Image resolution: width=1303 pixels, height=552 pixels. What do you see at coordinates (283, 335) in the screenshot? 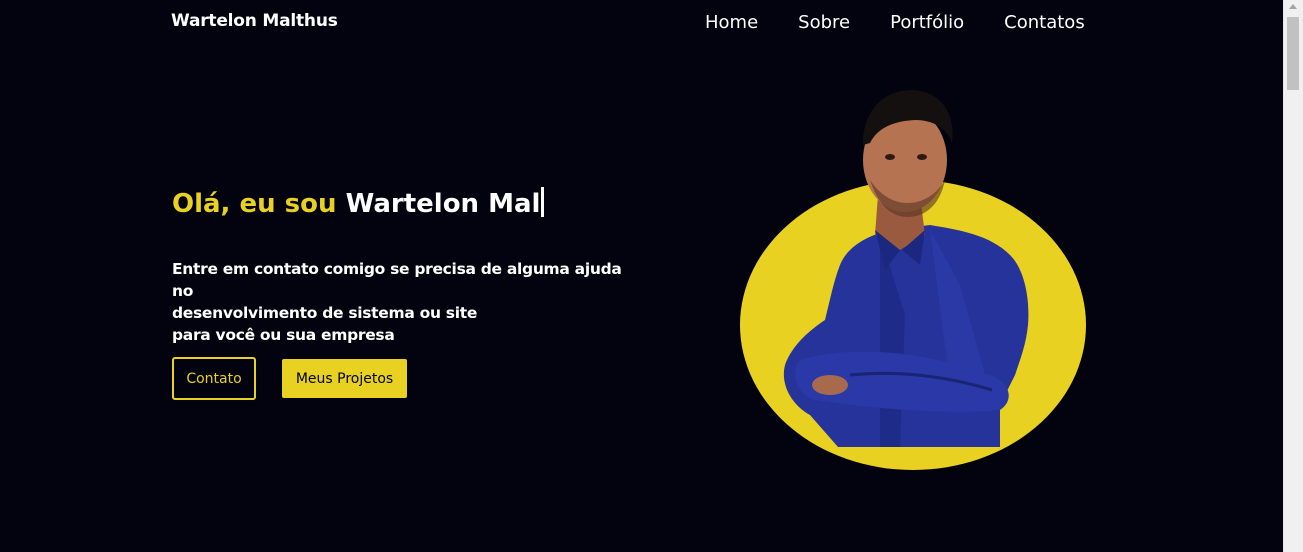
I see `hero-description-line-3: para você ou sua empresa` at bounding box center [283, 335].